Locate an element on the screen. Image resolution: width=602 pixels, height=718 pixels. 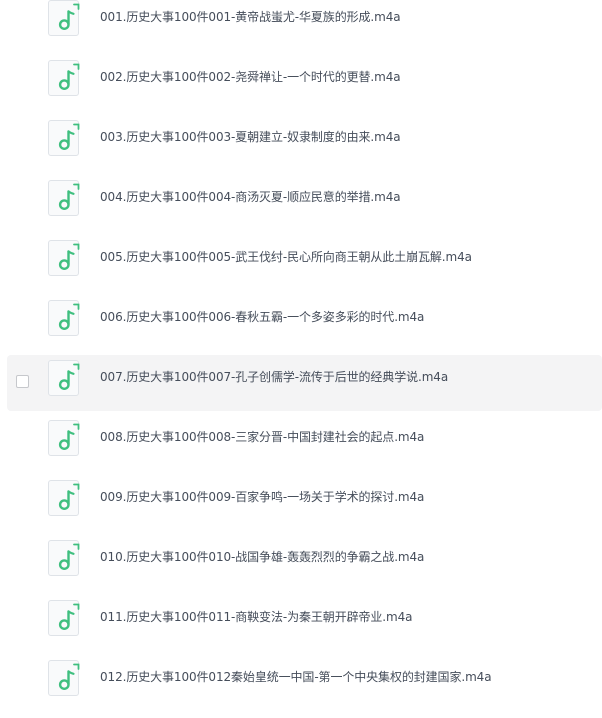
file-name: 006.历史大事100件006-春秋五霸-一个多姿多彩的时代.m4a is located at coordinates (262, 317).